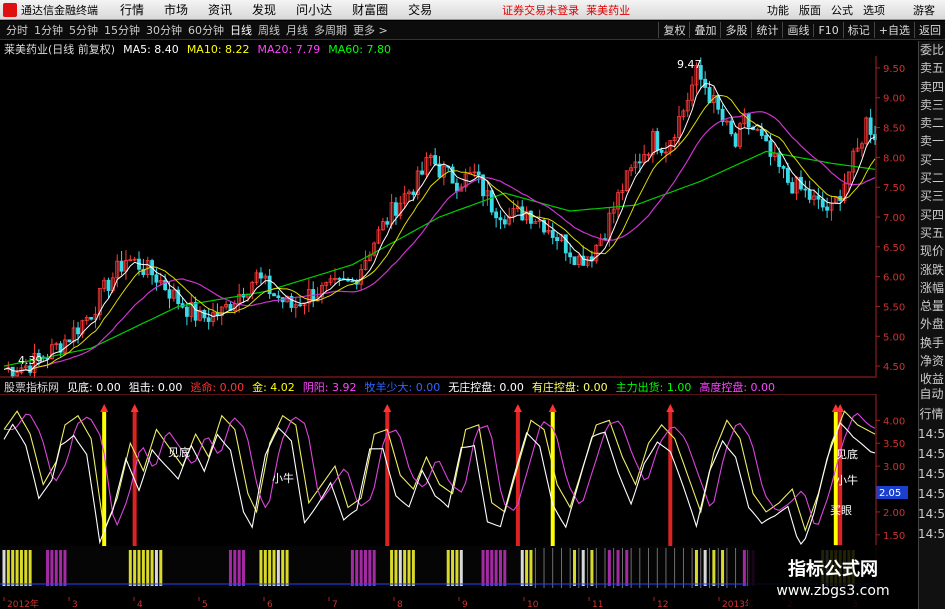  I want to click on main-ytick-label: 8.50, so click(894, 129).